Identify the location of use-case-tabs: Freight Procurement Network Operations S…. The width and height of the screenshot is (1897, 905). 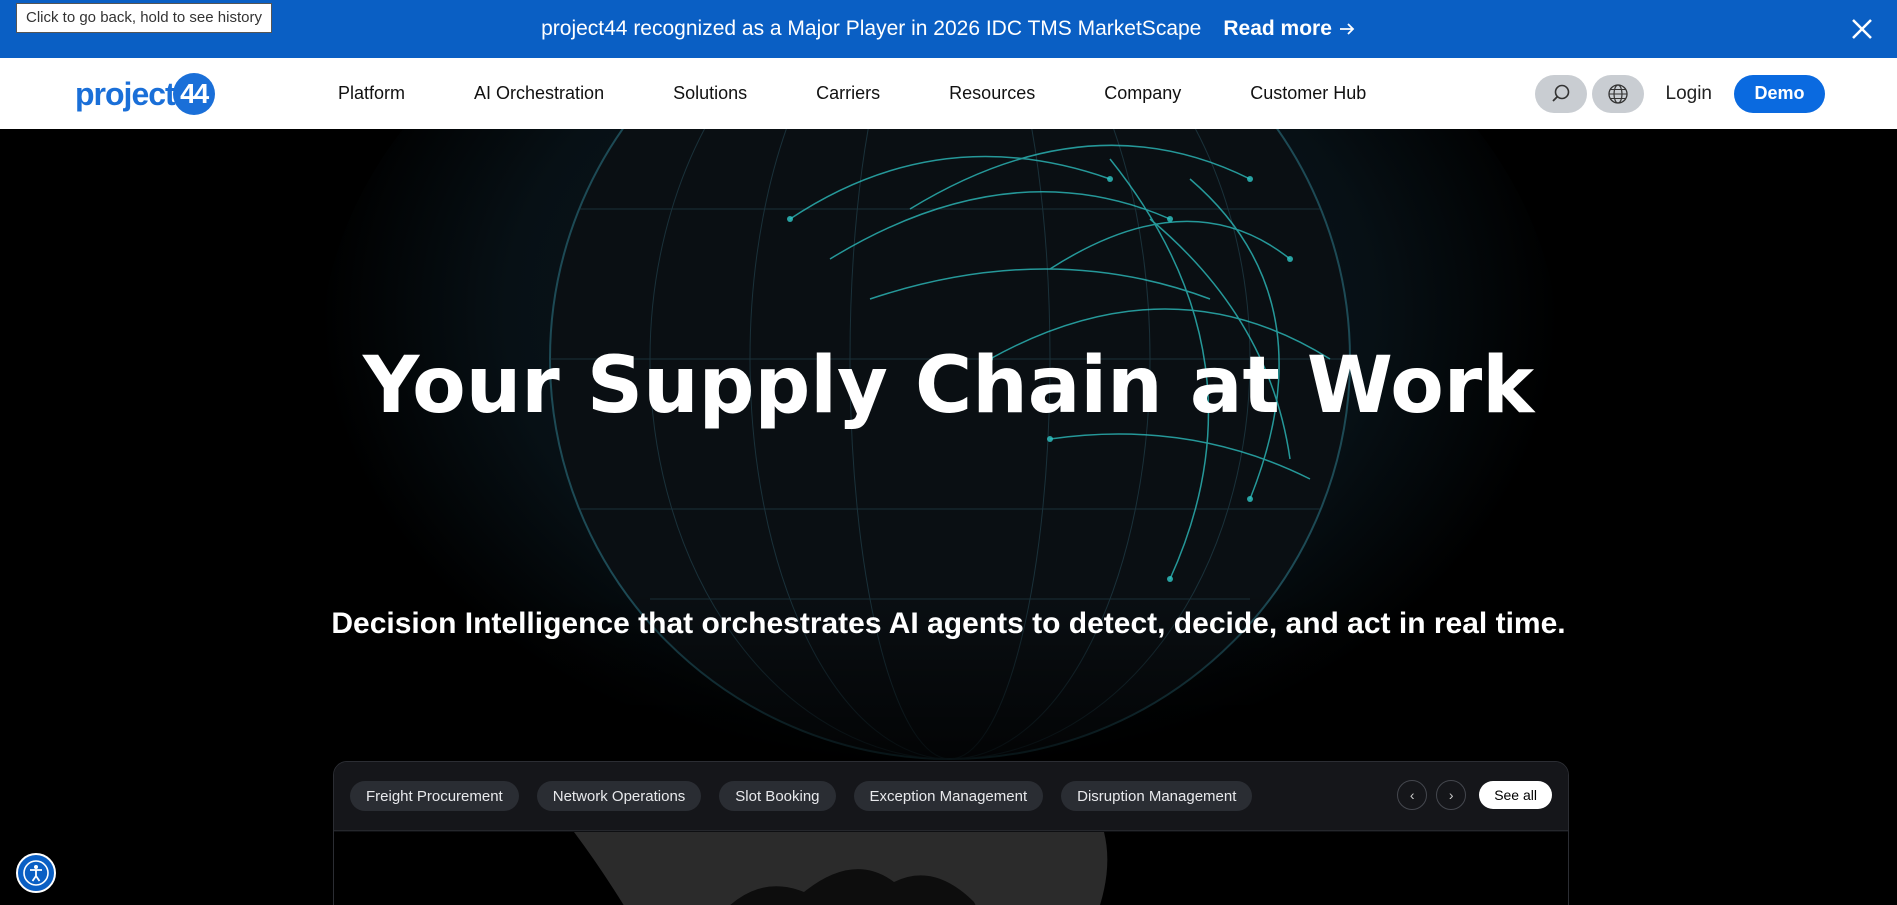
(951, 796).